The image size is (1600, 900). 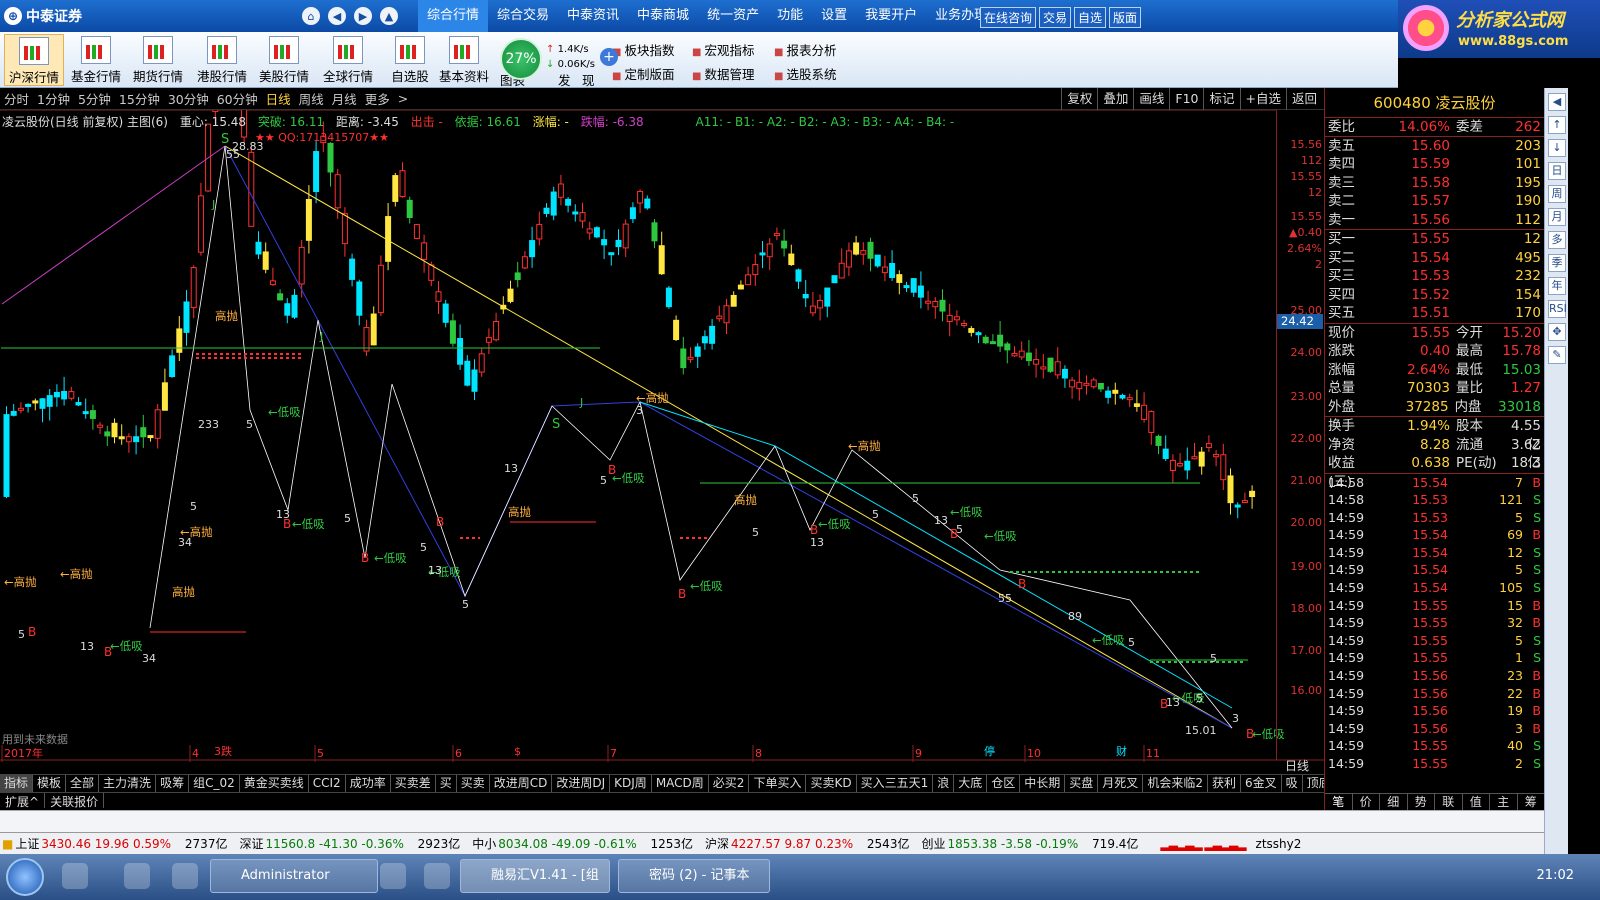 What do you see at coordinates (377, 98) in the screenshot?
I see `period-item: 更多` at bounding box center [377, 98].